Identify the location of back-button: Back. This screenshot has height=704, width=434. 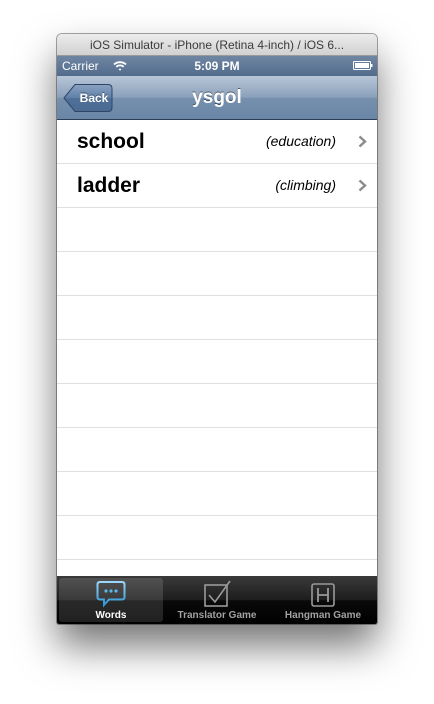
(88, 98).